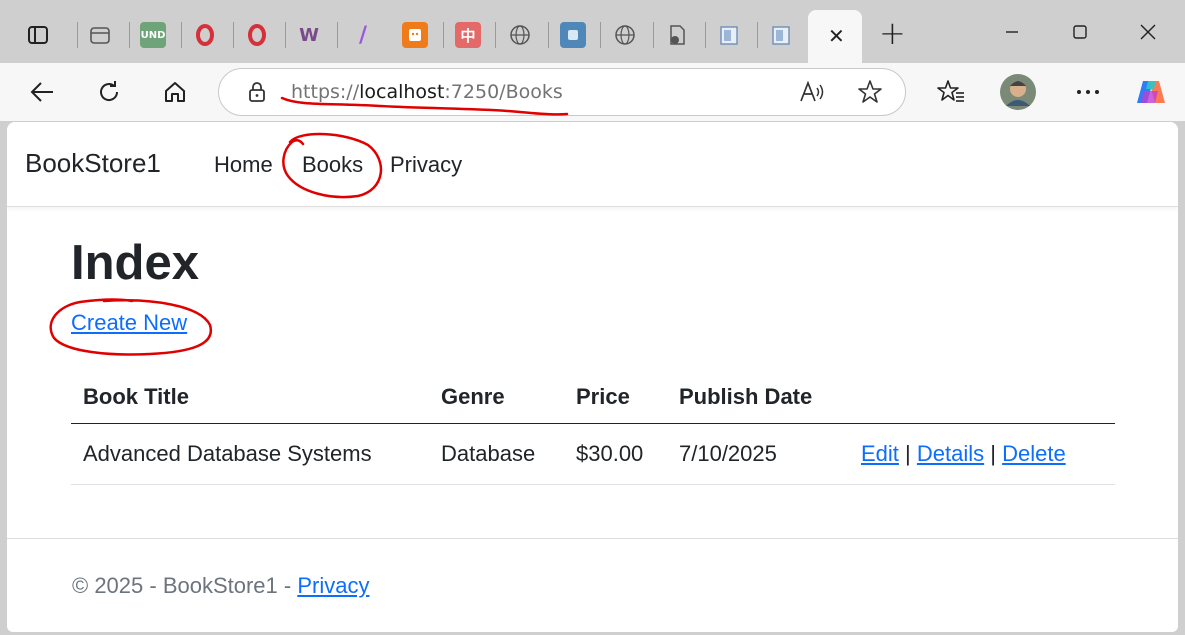 The width and height of the screenshot is (1185, 635). Describe the element at coordinates (729, 35) in the screenshot. I see `tab-document-icon` at that location.